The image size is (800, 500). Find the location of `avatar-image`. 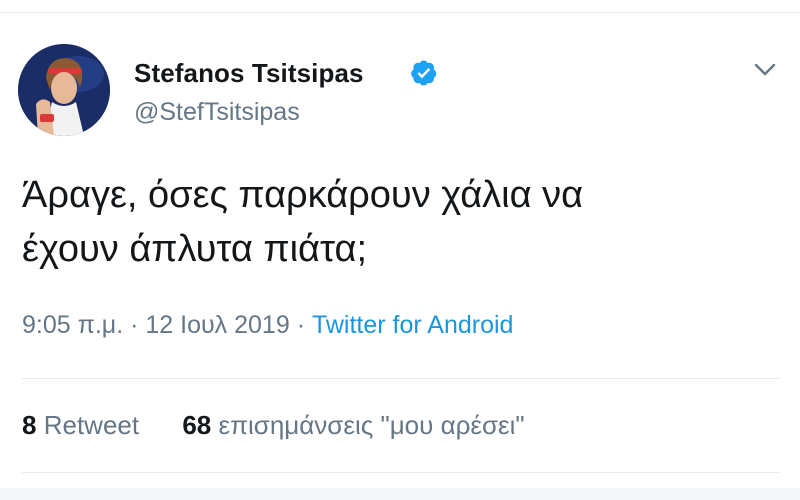

avatar-image is located at coordinates (64, 90).